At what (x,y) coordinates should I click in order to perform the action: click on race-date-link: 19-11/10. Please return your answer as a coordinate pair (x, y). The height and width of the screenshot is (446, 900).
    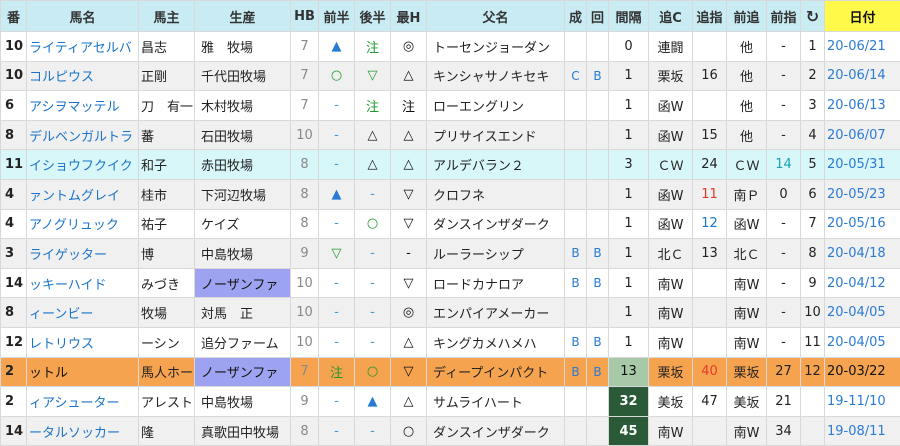
    Looking at the image, I should click on (862, 402).